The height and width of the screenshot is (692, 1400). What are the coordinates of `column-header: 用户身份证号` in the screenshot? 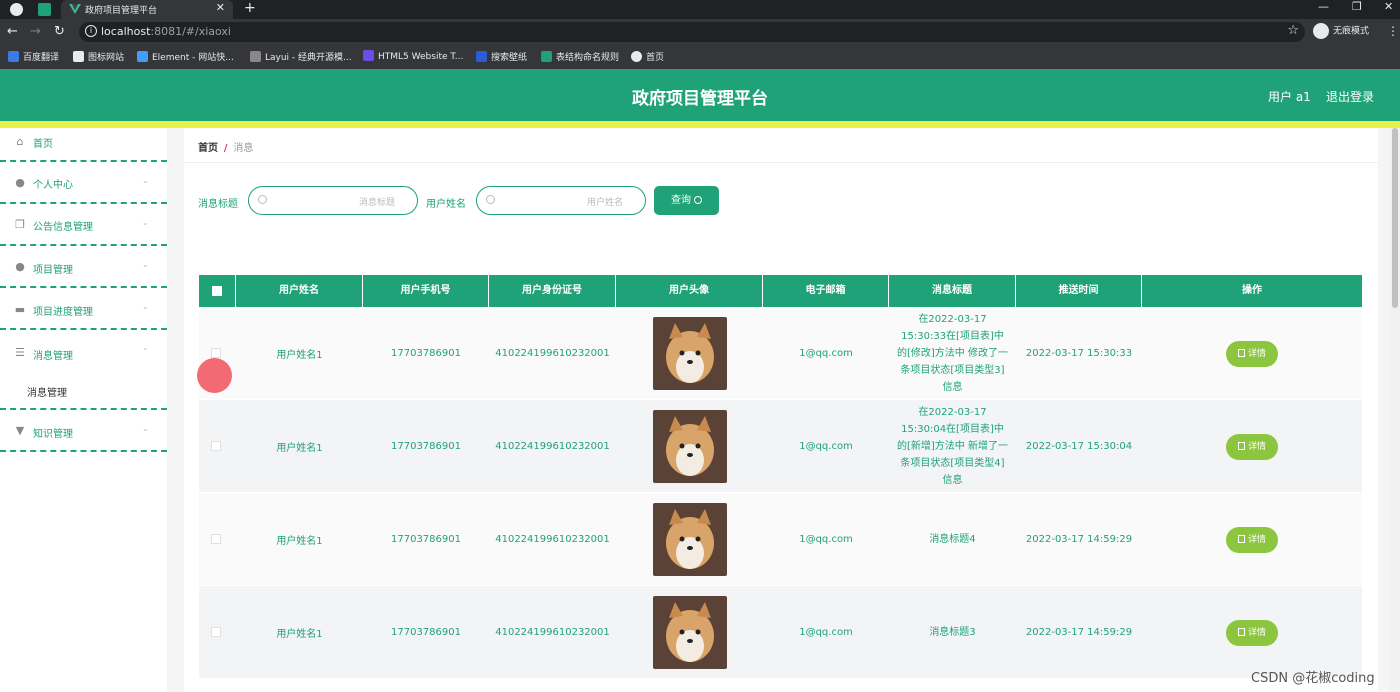 It's located at (552, 291).